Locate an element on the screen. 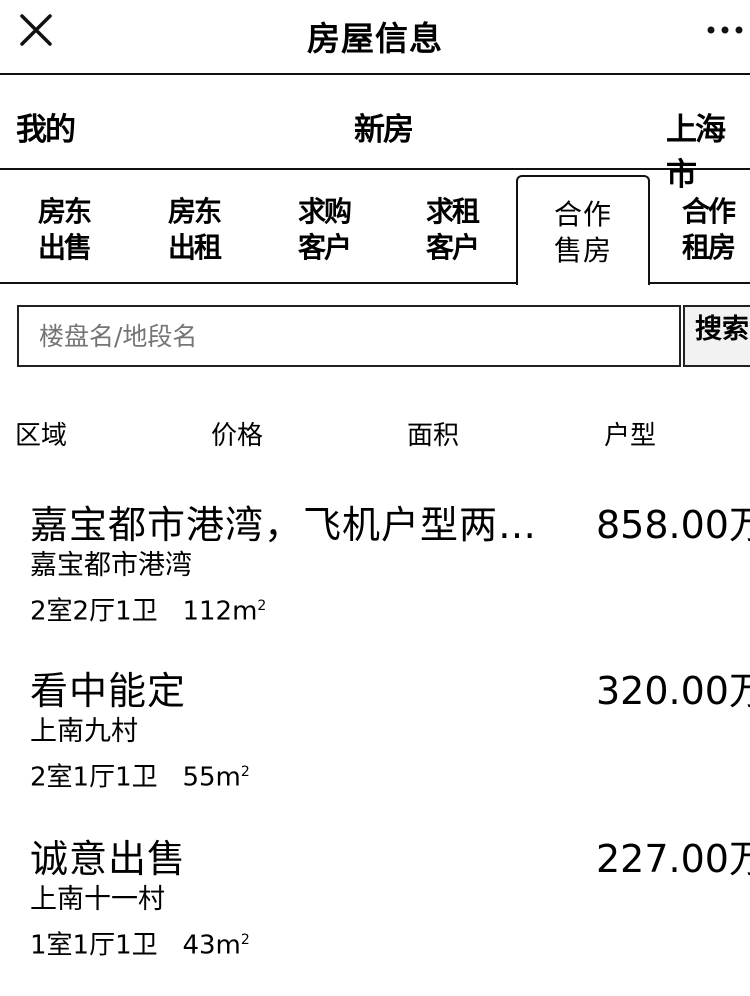 This screenshot has width=750, height=996. top-nav: 我的 新房 上海市 is located at coordinates (375, 134).